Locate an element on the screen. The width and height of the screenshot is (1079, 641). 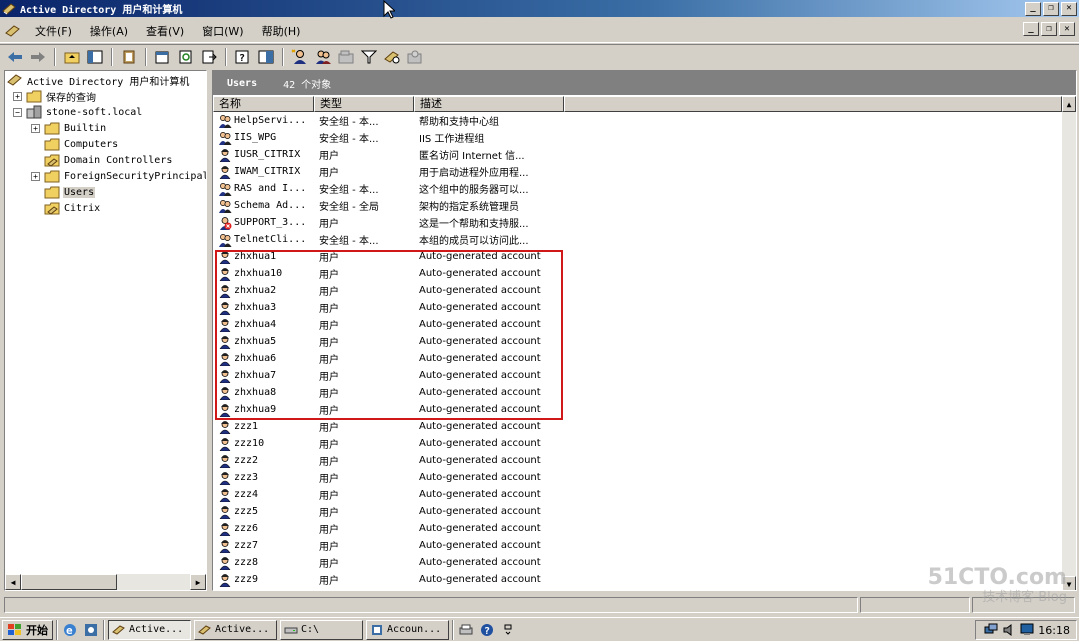
scroll-down-button: ▼ is located at coordinates (1069, 583).